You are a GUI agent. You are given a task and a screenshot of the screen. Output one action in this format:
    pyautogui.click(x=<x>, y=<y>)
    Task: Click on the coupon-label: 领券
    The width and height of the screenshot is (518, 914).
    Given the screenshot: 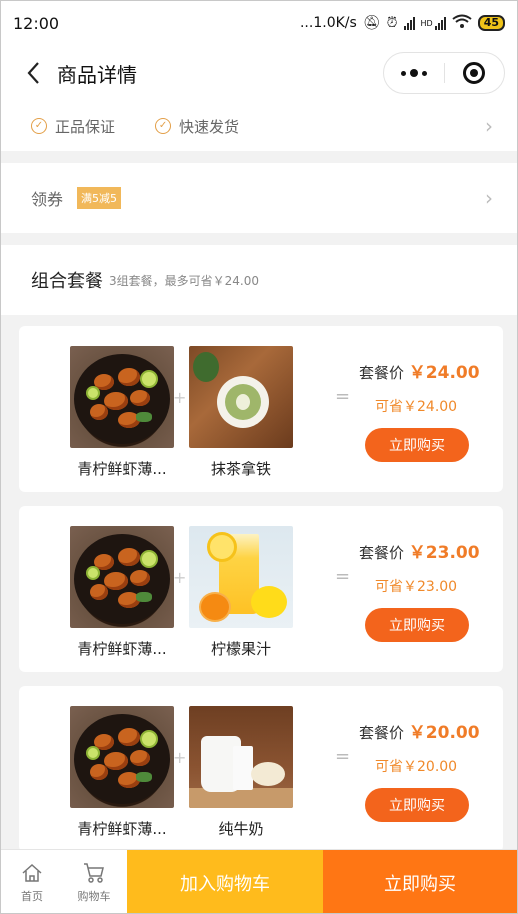 What is the action you would take?
    pyautogui.click(x=47, y=199)
    